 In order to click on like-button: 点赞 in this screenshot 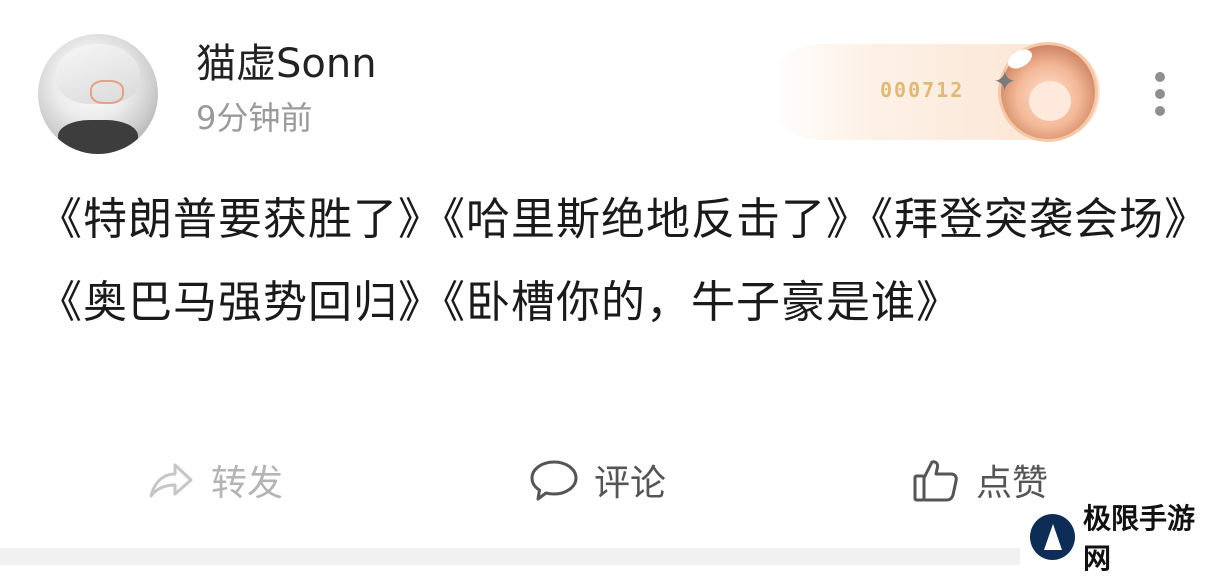, I will do `click(979, 480)`.